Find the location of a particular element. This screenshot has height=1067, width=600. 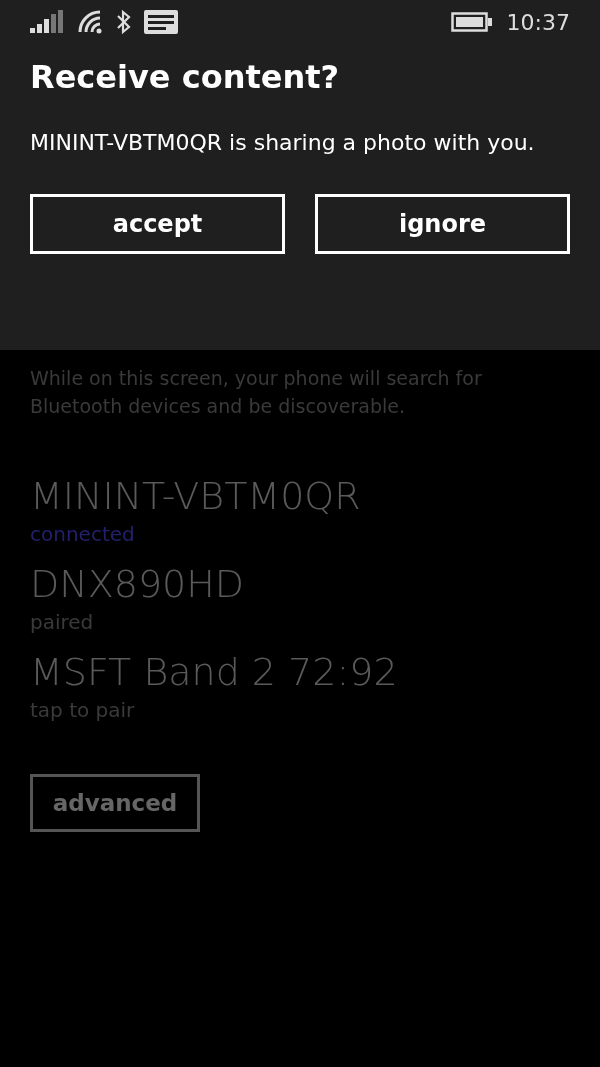

clock-time: 10:37 is located at coordinates (538, 22).